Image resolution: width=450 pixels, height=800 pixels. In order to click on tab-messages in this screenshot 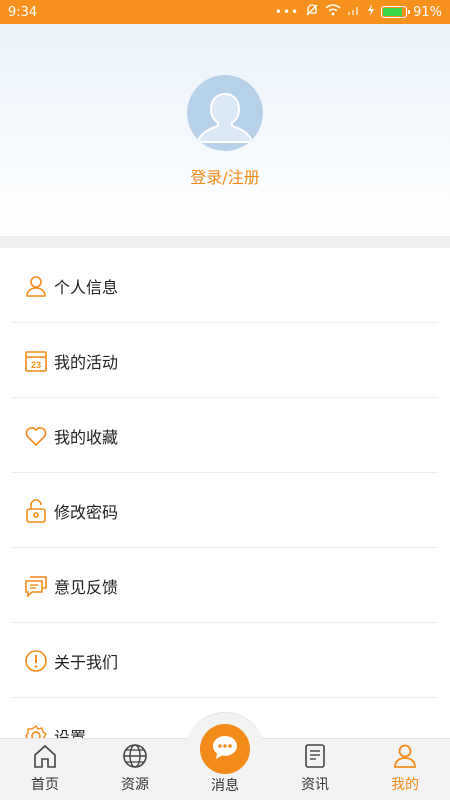, I will do `click(225, 749)`.